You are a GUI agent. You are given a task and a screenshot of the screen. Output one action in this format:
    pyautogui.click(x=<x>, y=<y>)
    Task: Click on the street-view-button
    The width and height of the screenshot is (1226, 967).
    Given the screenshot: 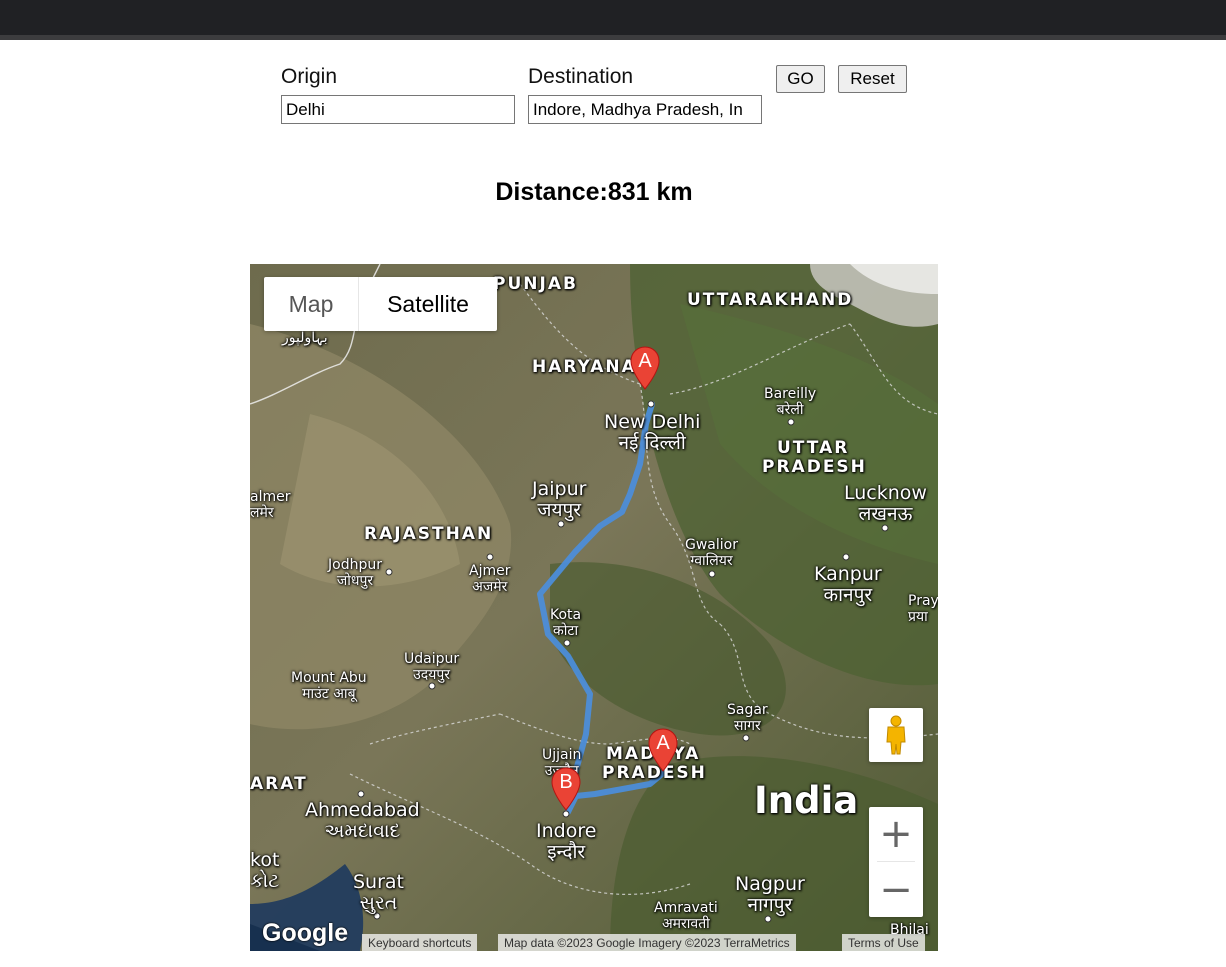 What is the action you would take?
    pyautogui.click(x=896, y=735)
    